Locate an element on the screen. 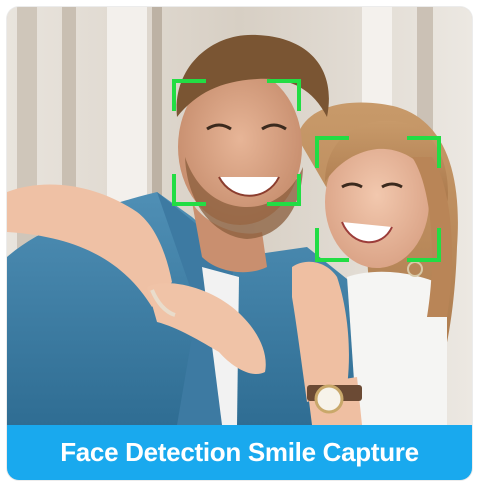 This screenshot has height=487, width=479. caption-text: Face Detection Smile Capture is located at coordinates (239, 452).